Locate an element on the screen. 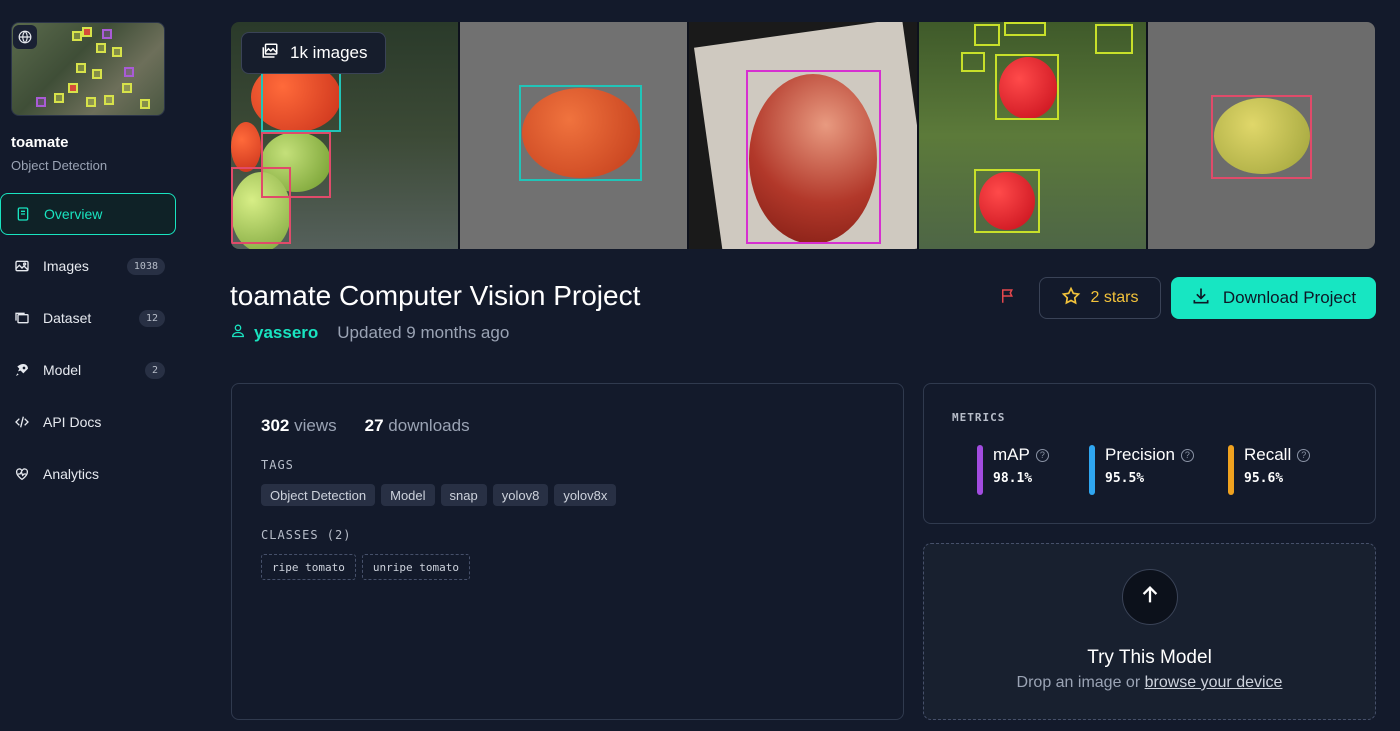  project-type: Object Detection is located at coordinates (59, 165).